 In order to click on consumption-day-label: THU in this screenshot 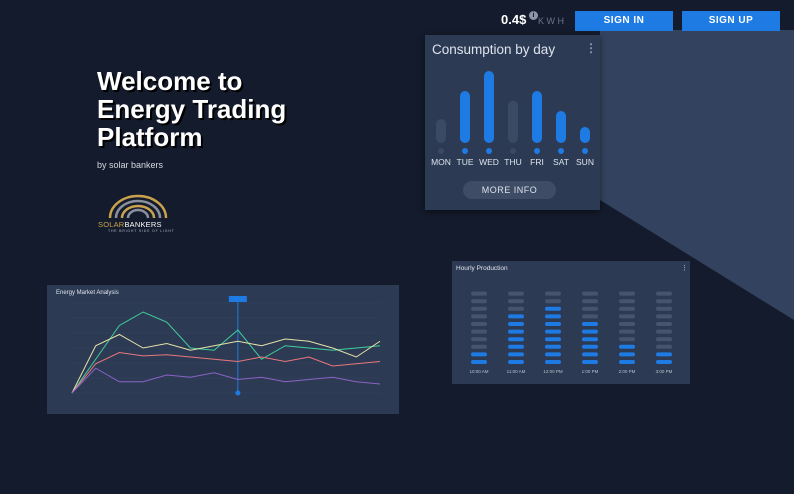, I will do `click(512, 162)`.